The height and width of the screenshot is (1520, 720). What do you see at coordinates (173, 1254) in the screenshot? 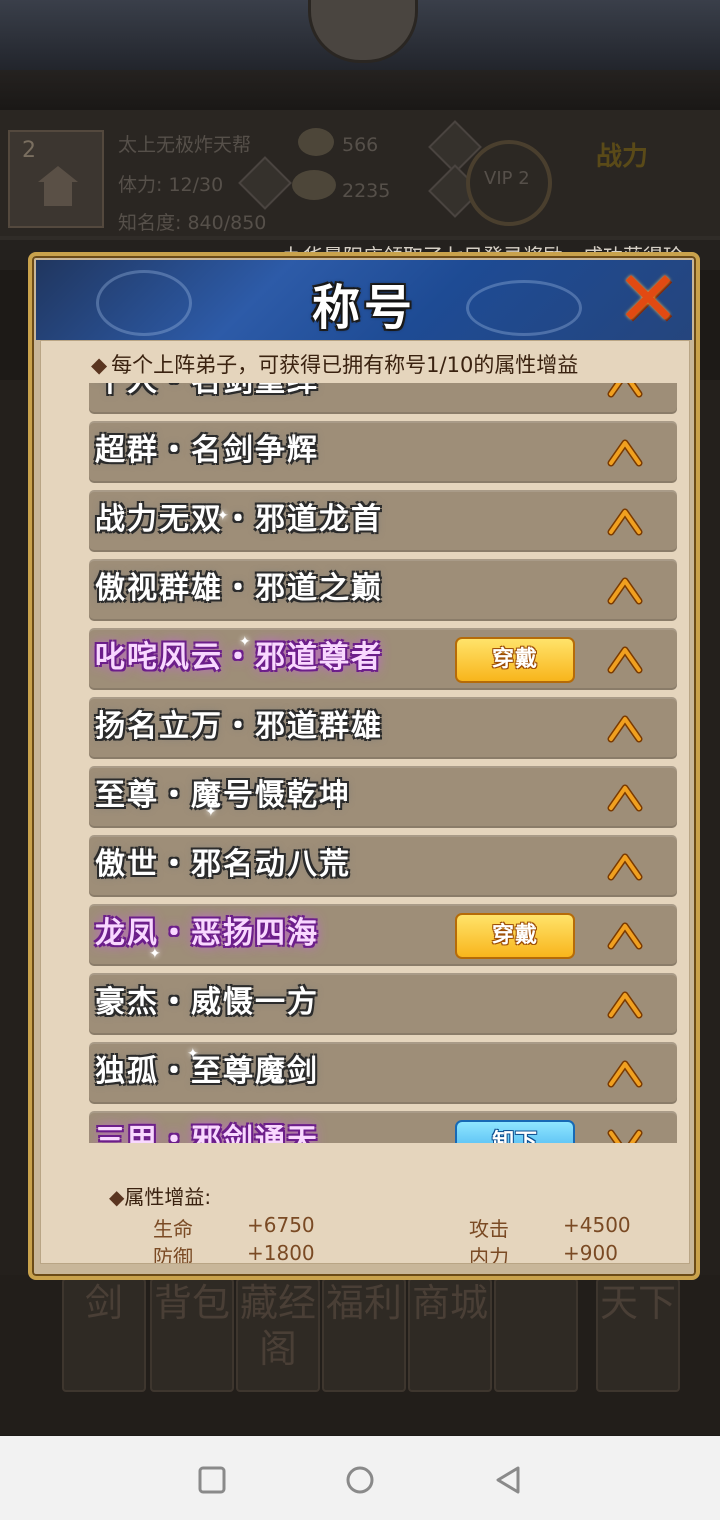
I see `attr-label-defense: 防御` at bounding box center [173, 1254].